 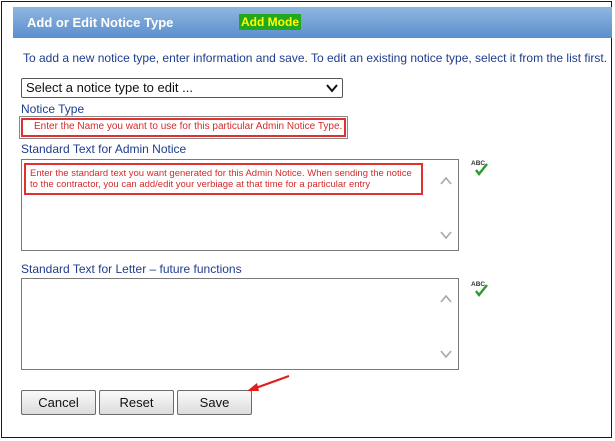 I want to click on dialog-header: Add or Edit Notice Type Add Mode, so click(x=312, y=22).